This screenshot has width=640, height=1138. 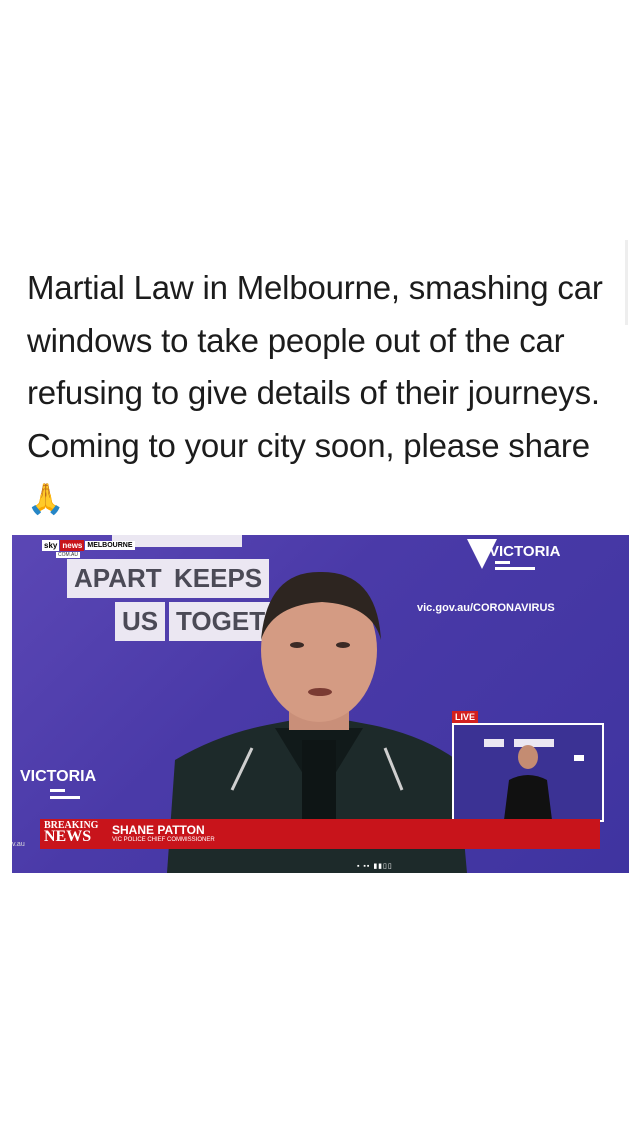 I want to click on left-edge-text: v.au, so click(x=18, y=844).